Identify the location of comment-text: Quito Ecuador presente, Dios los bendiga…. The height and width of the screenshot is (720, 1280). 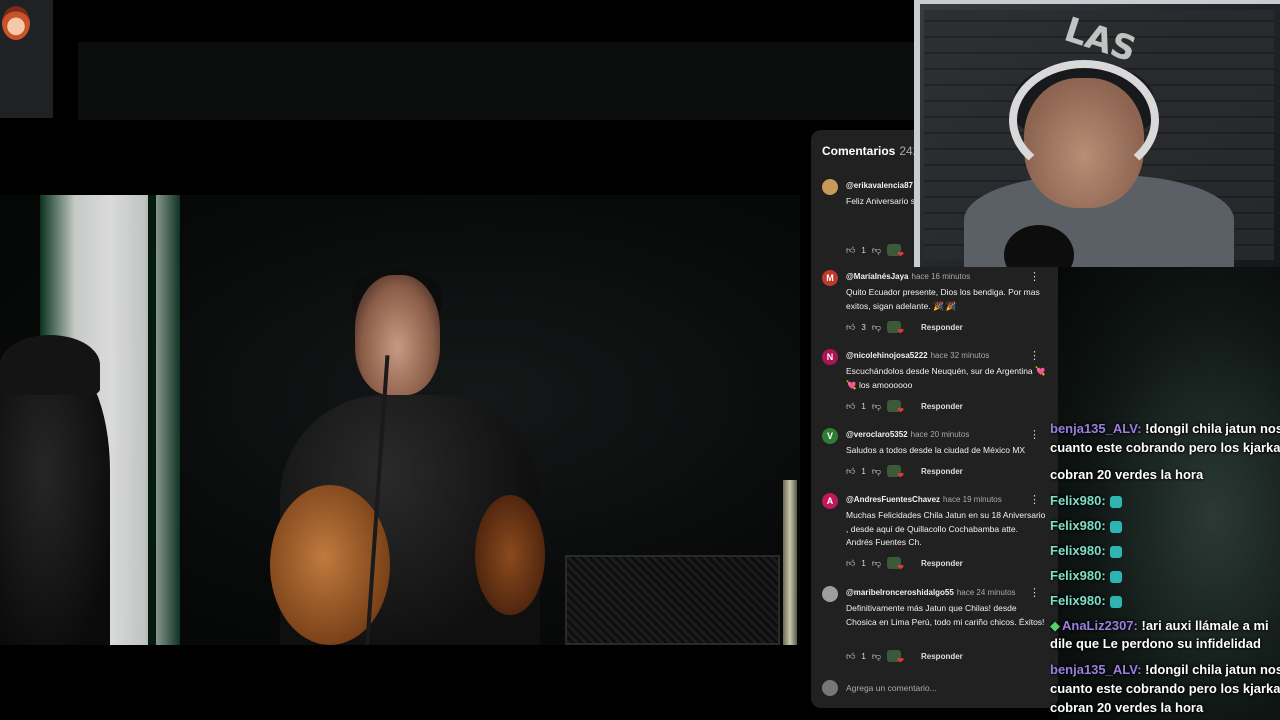
(943, 299).